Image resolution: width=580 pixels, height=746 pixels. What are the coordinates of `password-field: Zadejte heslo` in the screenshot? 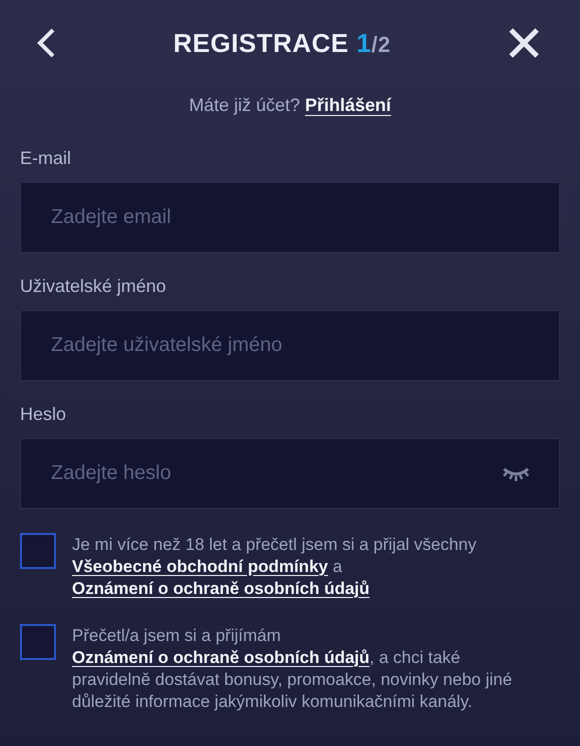 It's located at (290, 473).